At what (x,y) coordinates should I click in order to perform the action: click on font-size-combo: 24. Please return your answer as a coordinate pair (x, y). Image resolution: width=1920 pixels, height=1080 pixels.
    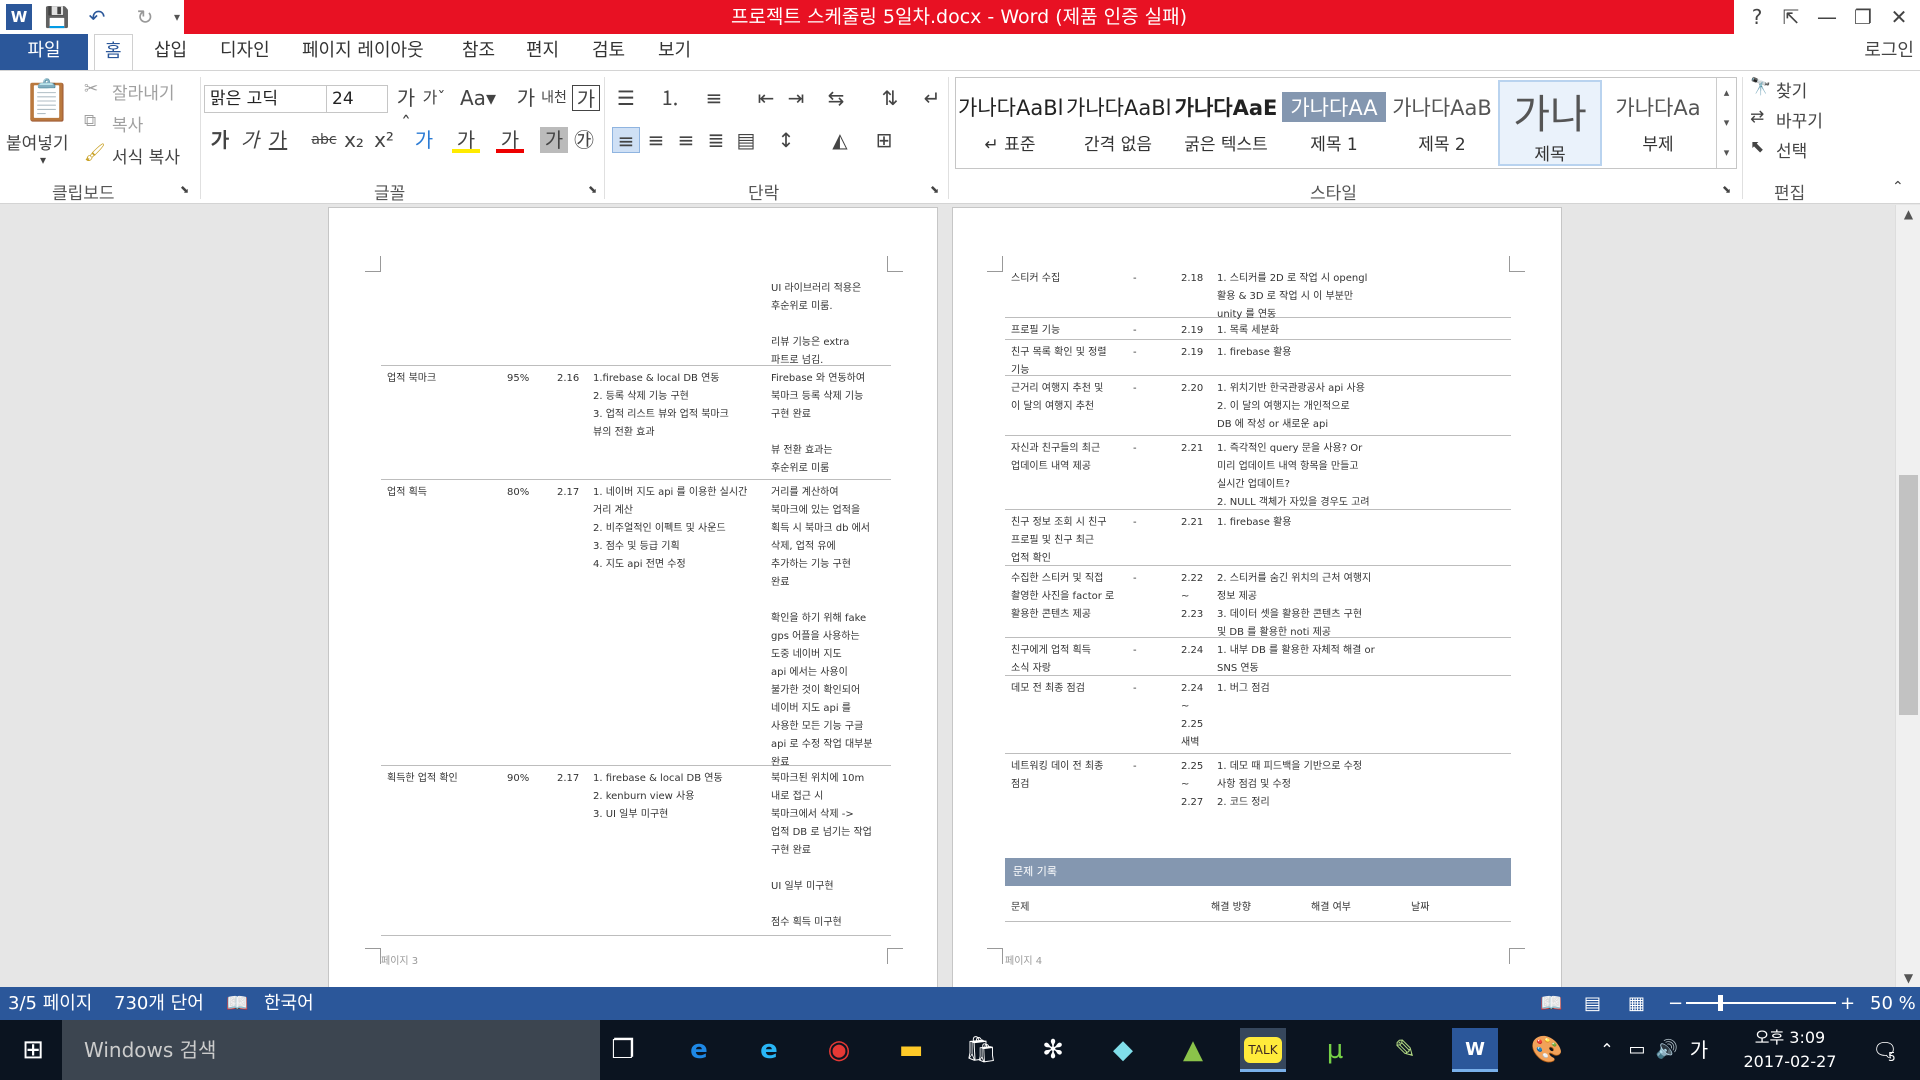
    Looking at the image, I should click on (357, 99).